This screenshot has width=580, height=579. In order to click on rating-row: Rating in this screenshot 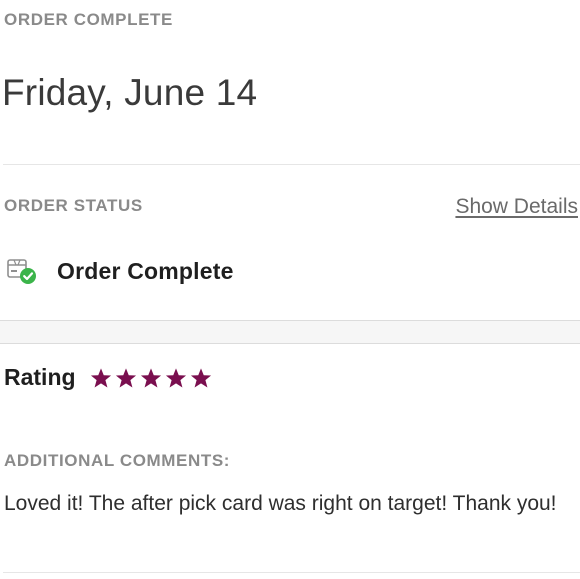, I will do `click(108, 377)`.